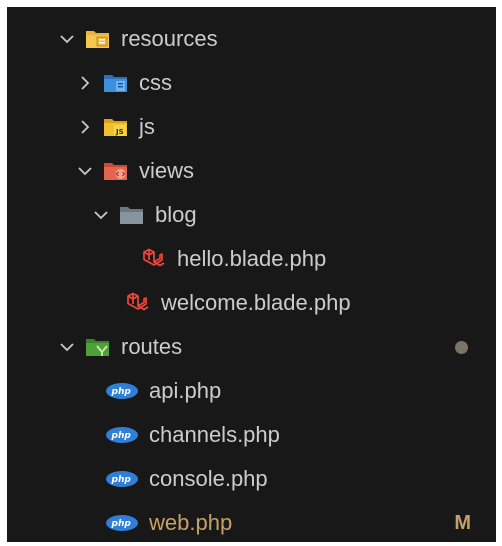 This screenshot has width=502, height=546. I want to click on tree-item-api-php: php api.php, so click(251, 391).